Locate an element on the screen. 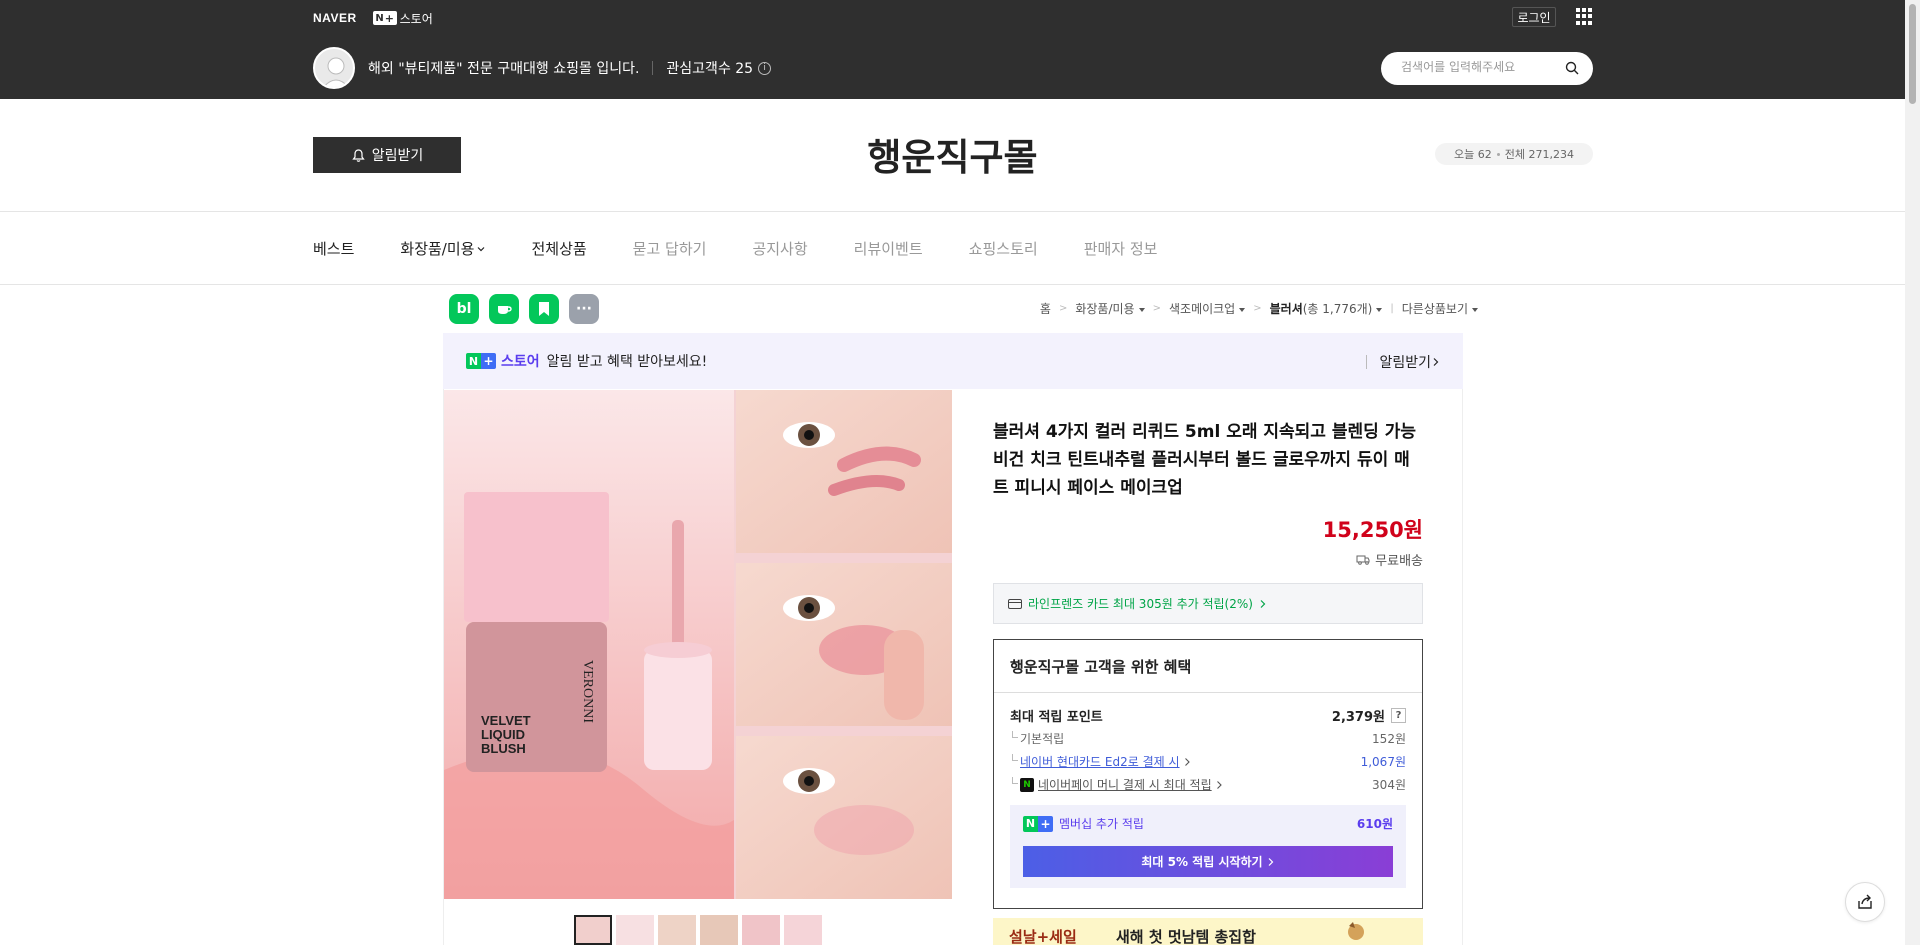  visitor-count: 오늘 62 전체 271,234 is located at coordinates (1514, 154).